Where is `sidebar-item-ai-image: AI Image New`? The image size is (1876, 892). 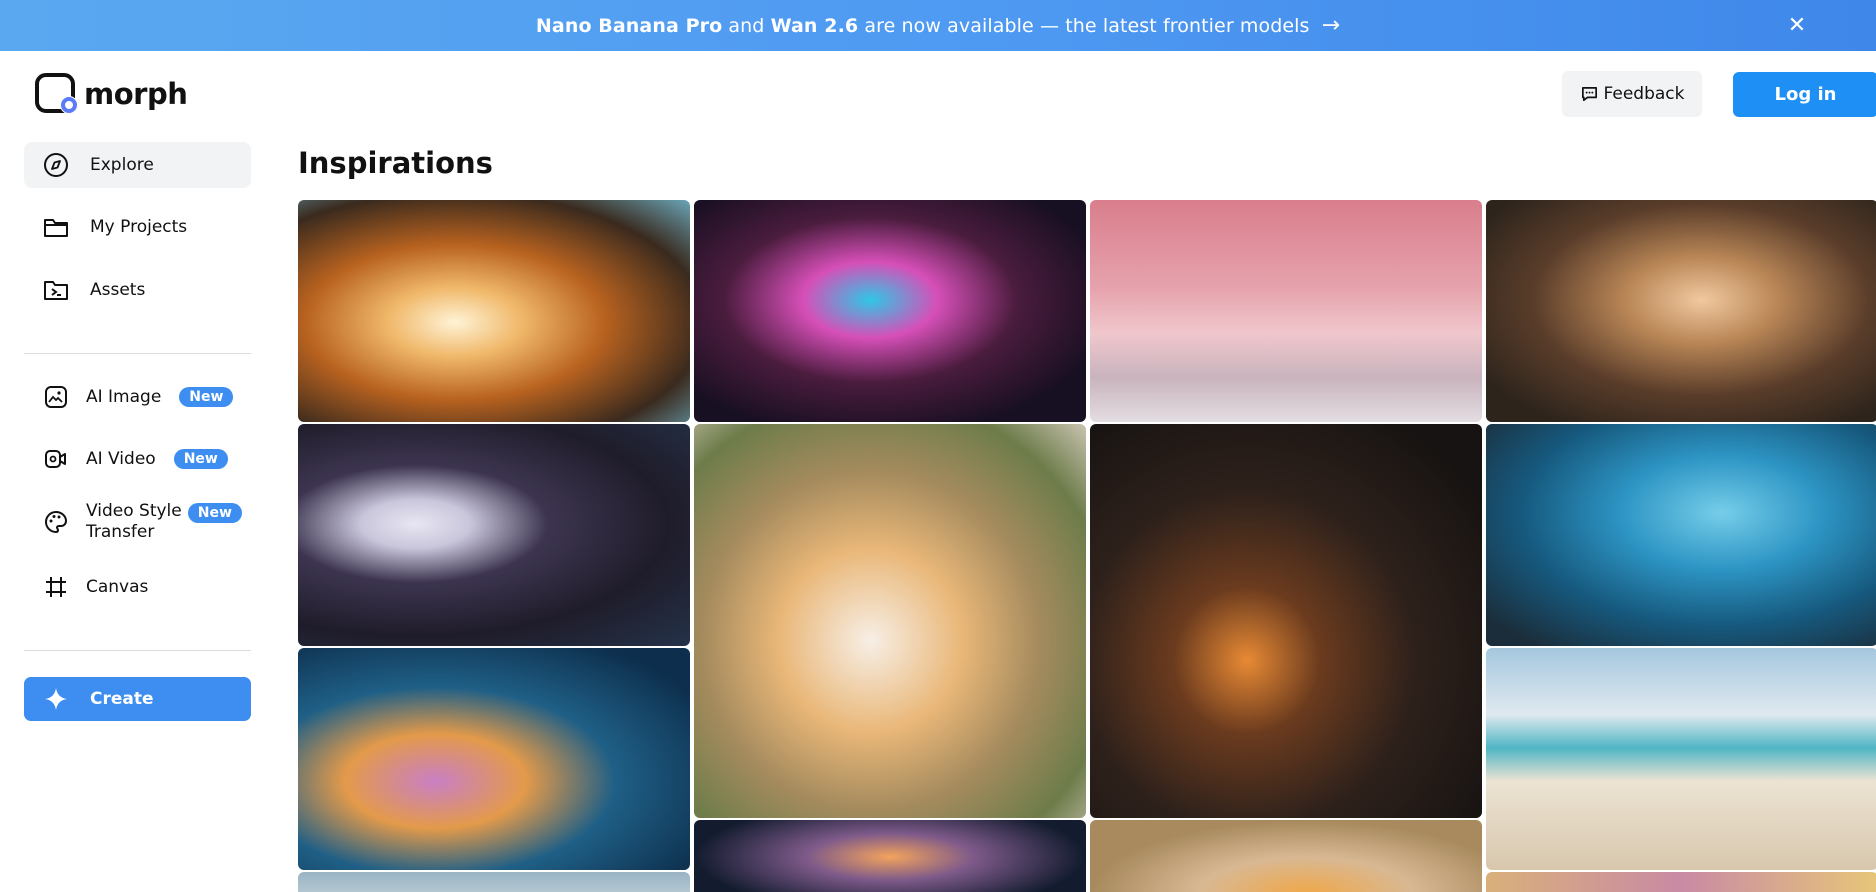 sidebar-item-ai-image: AI Image New is located at coordinates (137, 397).